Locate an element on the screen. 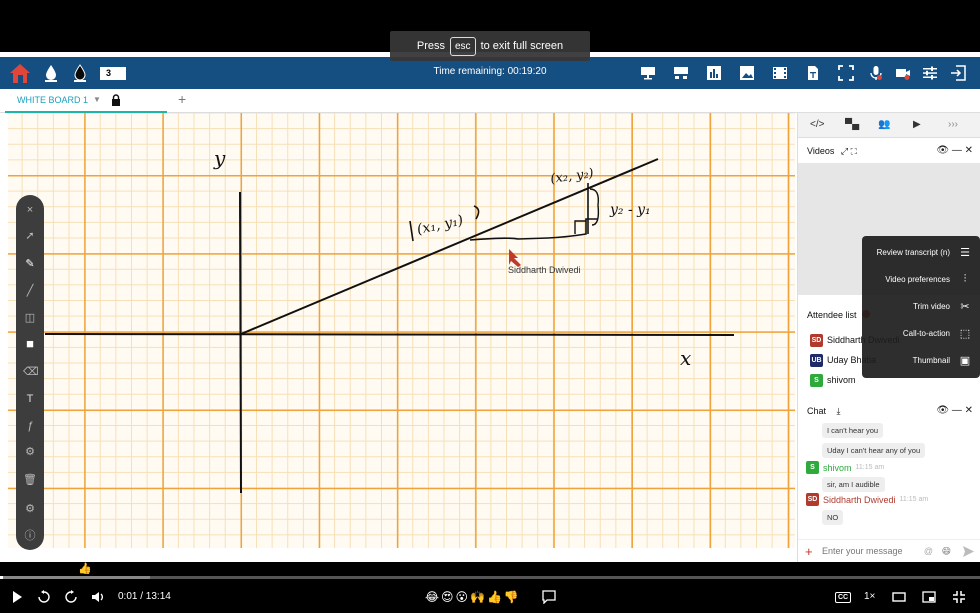 The width and height of the screenshot is (980, 613). exit-icon is located at coordinates (958, 73).